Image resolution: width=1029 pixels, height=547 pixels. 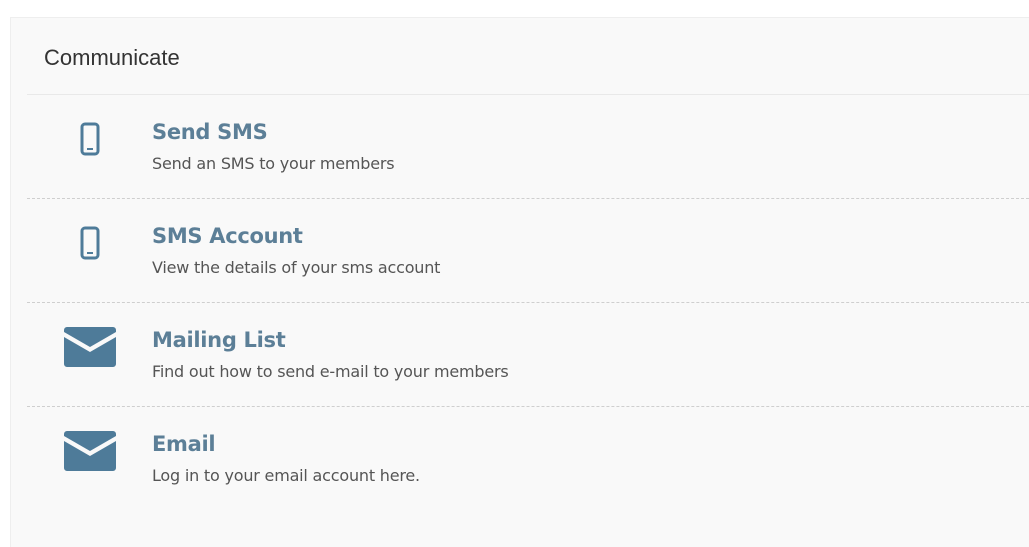 I want to click on item-description: Send an SMS to your members, so click(x=273, y=163).